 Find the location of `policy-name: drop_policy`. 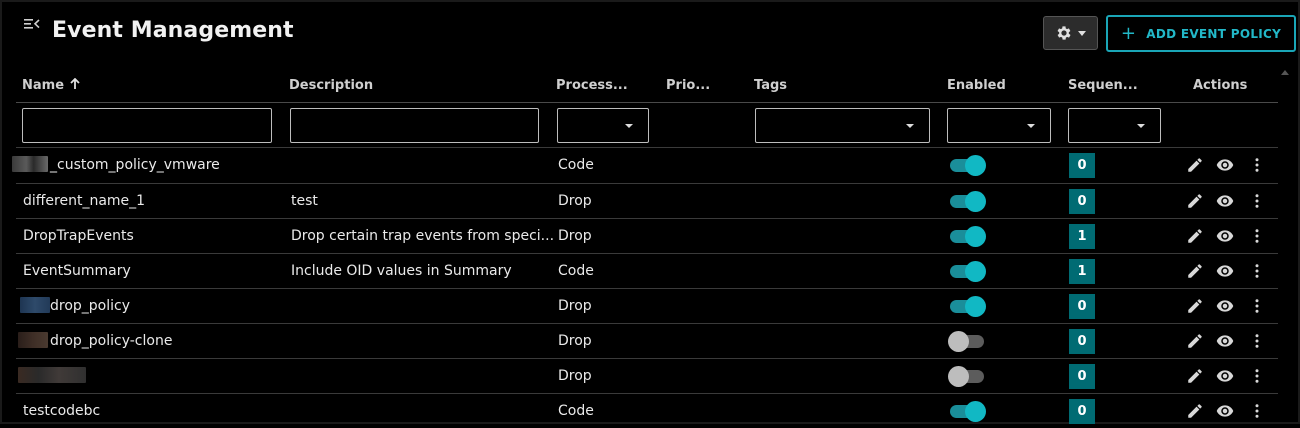

policy-name: drop_policy is located at coordinates (90, 306).